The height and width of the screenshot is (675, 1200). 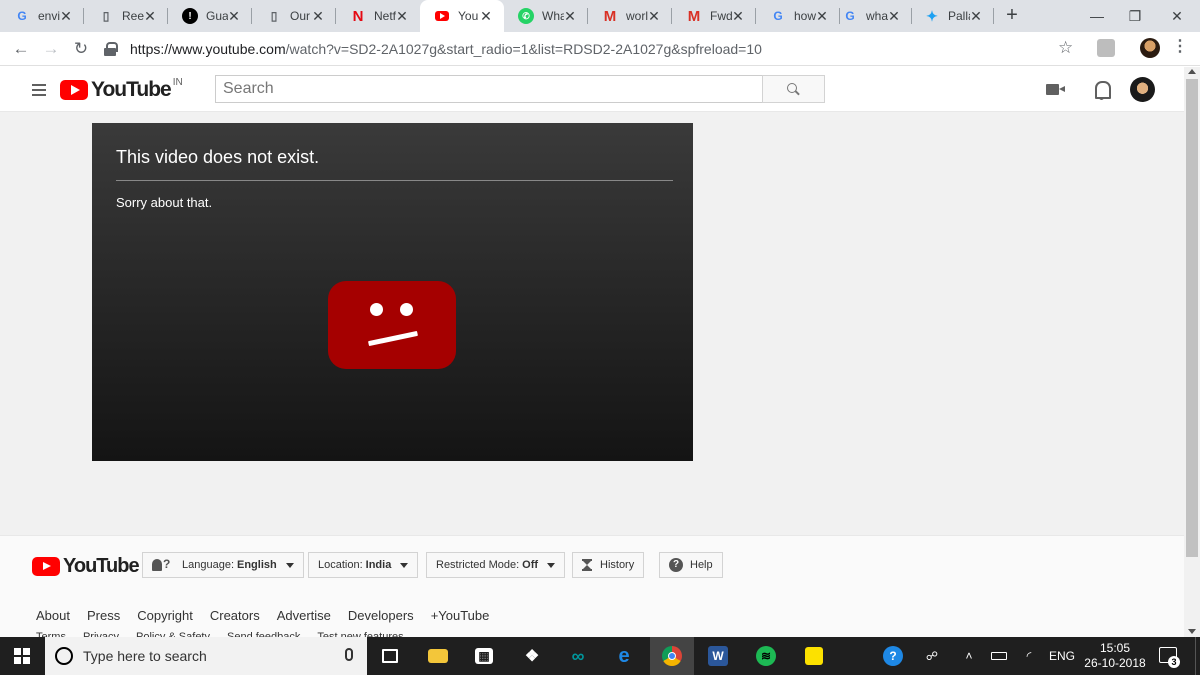 I want to click on divider, so click(x=394, y=180).